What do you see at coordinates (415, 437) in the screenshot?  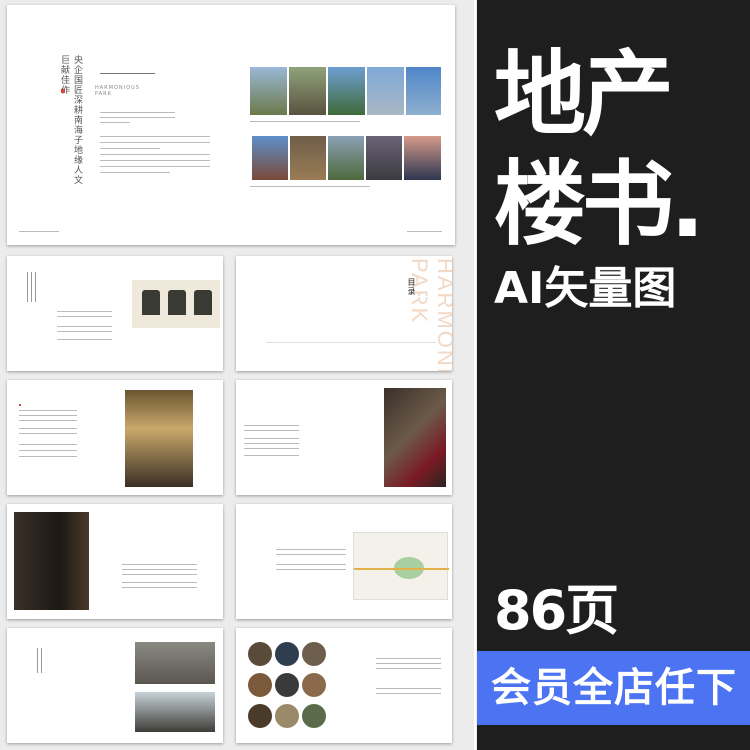 I see `tea-photo` at bounding box center [415, 437].